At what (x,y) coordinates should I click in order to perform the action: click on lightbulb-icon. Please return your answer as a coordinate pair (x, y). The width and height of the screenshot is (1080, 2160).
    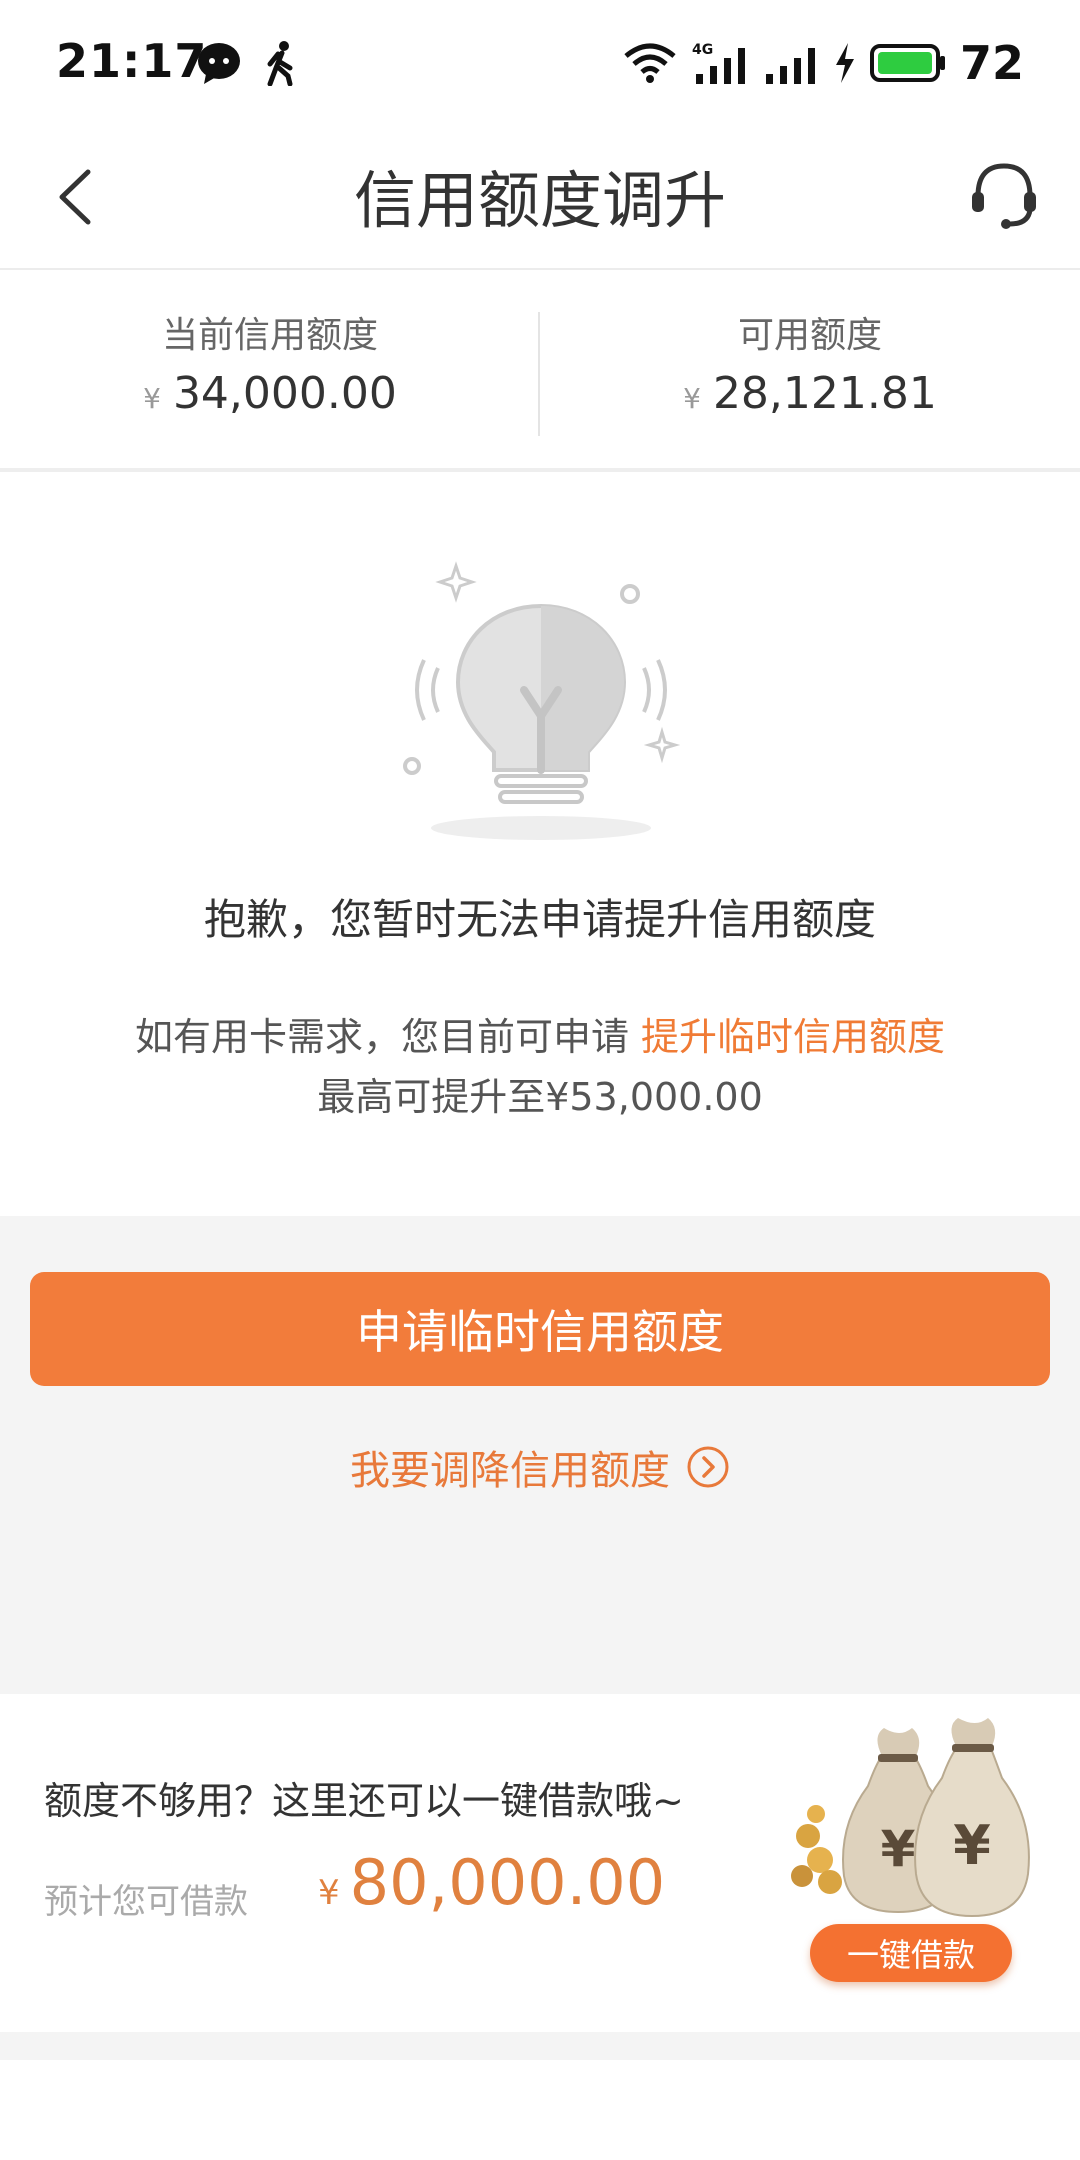
    Looking at the image, I should click on (542, 700).